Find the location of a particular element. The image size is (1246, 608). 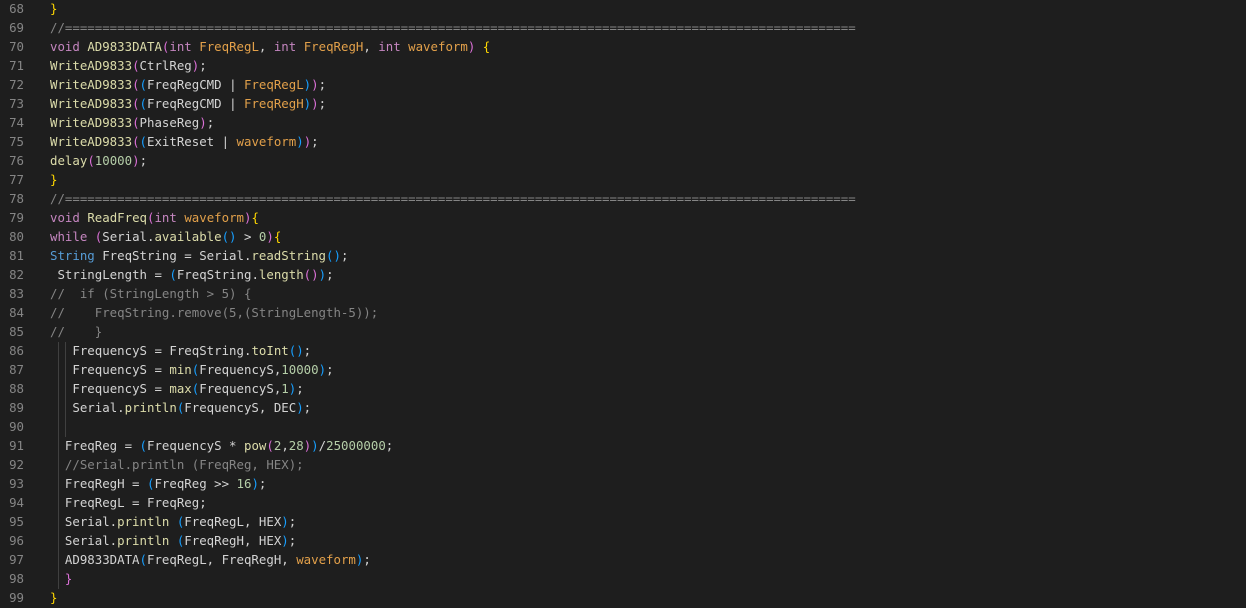

code-token: AD9833DATA is located at coordinates (102, 559).